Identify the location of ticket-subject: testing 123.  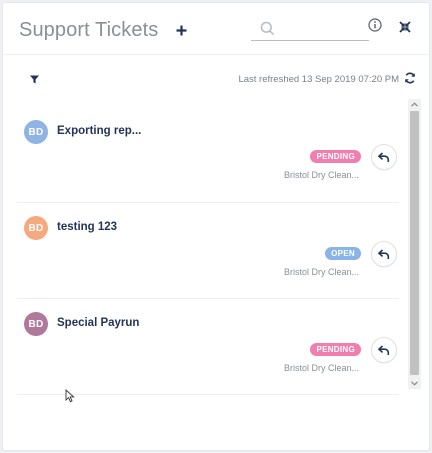
(87, 227).